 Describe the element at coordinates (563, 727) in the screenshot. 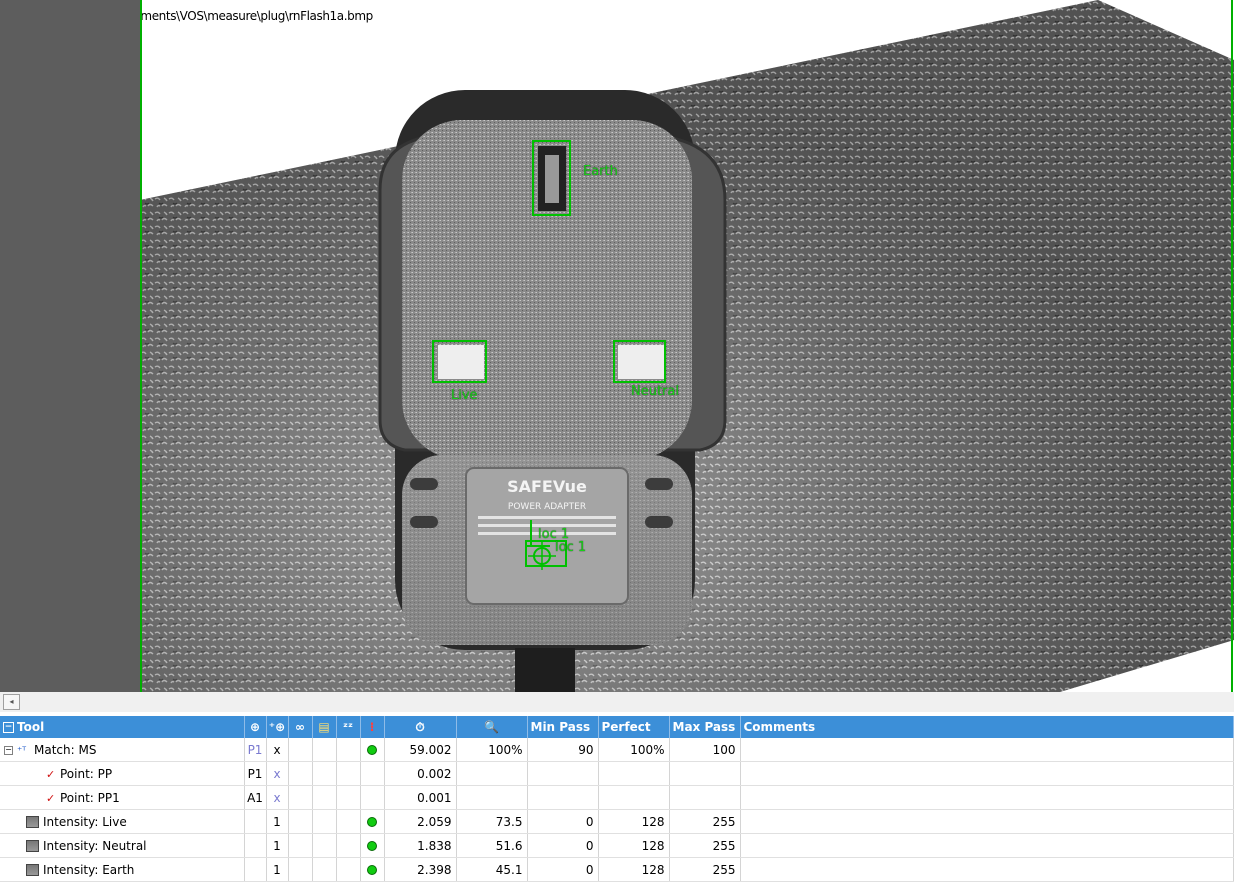

I see `column-header-min-pass: Min Pass` at that location.